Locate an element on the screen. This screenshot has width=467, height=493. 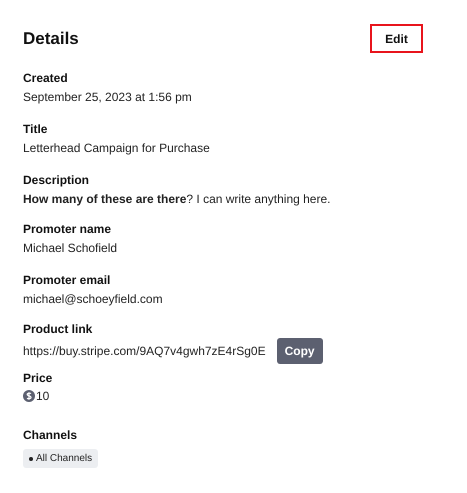
copy-button: Copy is located at coordinates (299, 351).